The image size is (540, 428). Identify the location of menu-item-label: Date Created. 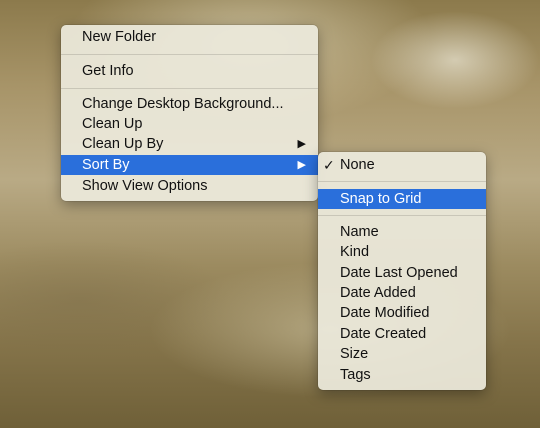
(383, 334).